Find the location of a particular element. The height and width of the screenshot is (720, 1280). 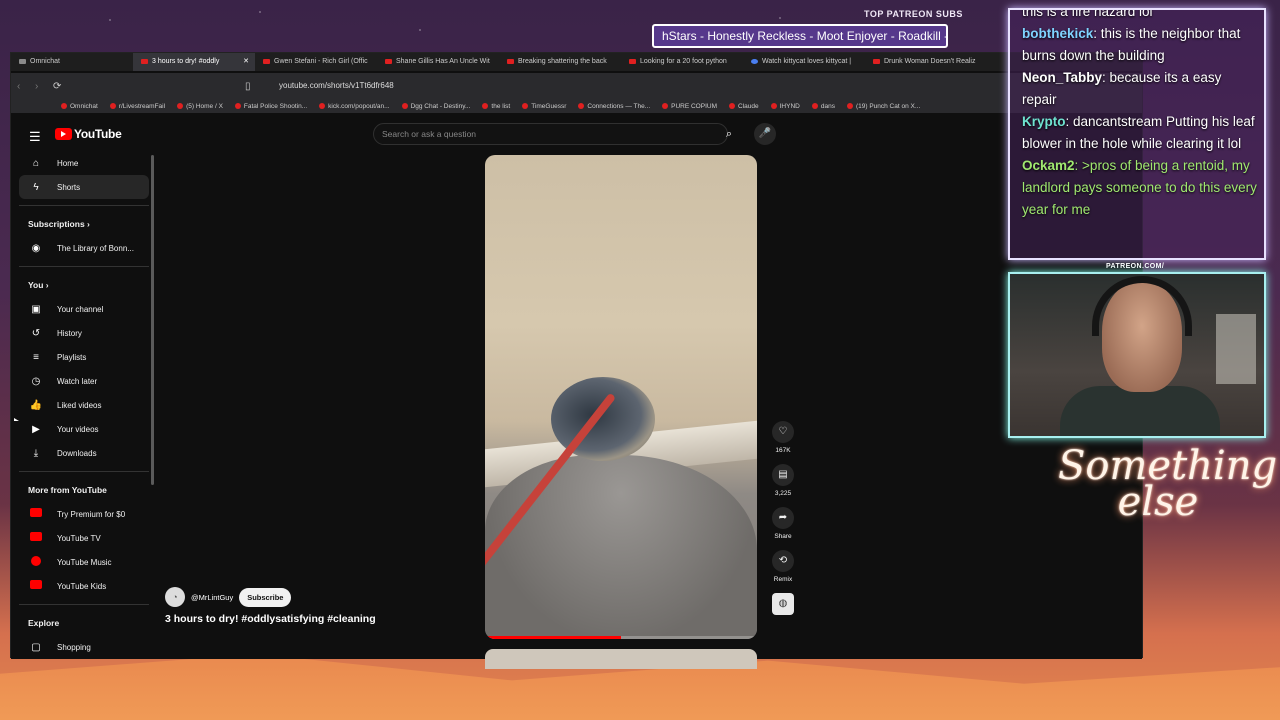

sidebar-item-downloads: ⤓ Downloads is located at coordinates (84, 453).